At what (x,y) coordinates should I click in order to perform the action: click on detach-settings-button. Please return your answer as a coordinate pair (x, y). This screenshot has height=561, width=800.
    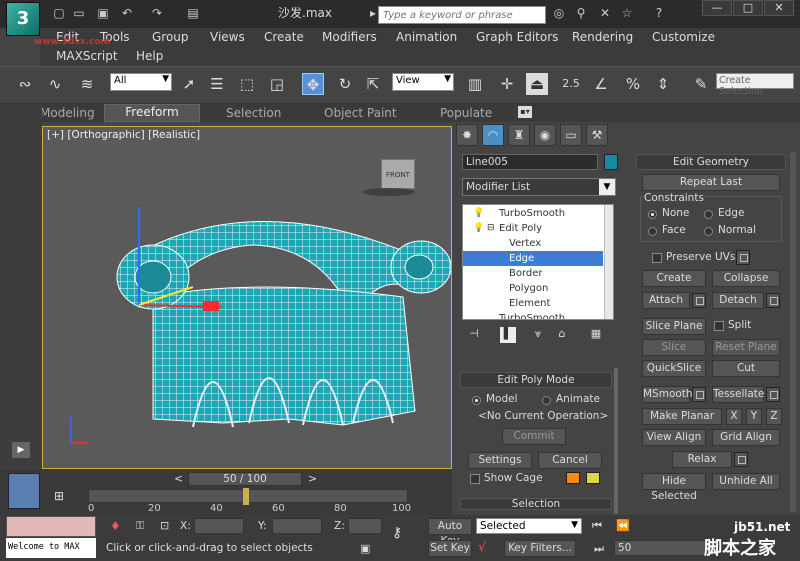
    Looking at the image, I should click on (773, 300).